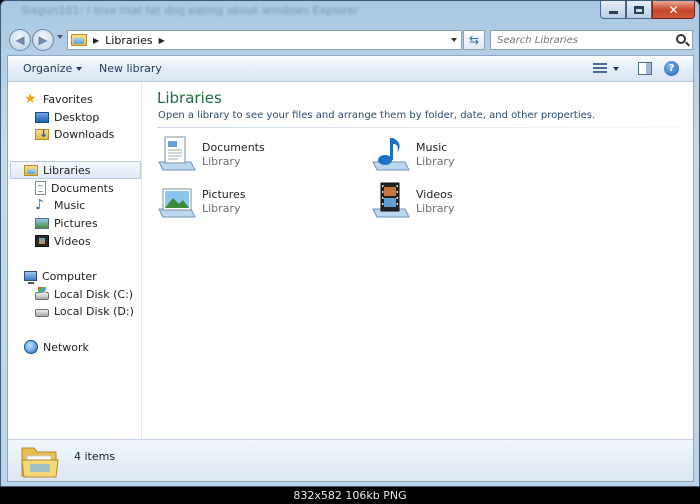 This screenshot has width=700, height=504. Describe the element at coordinates (42, 133) in the screenshot. I see `downloads-icon` at that location.